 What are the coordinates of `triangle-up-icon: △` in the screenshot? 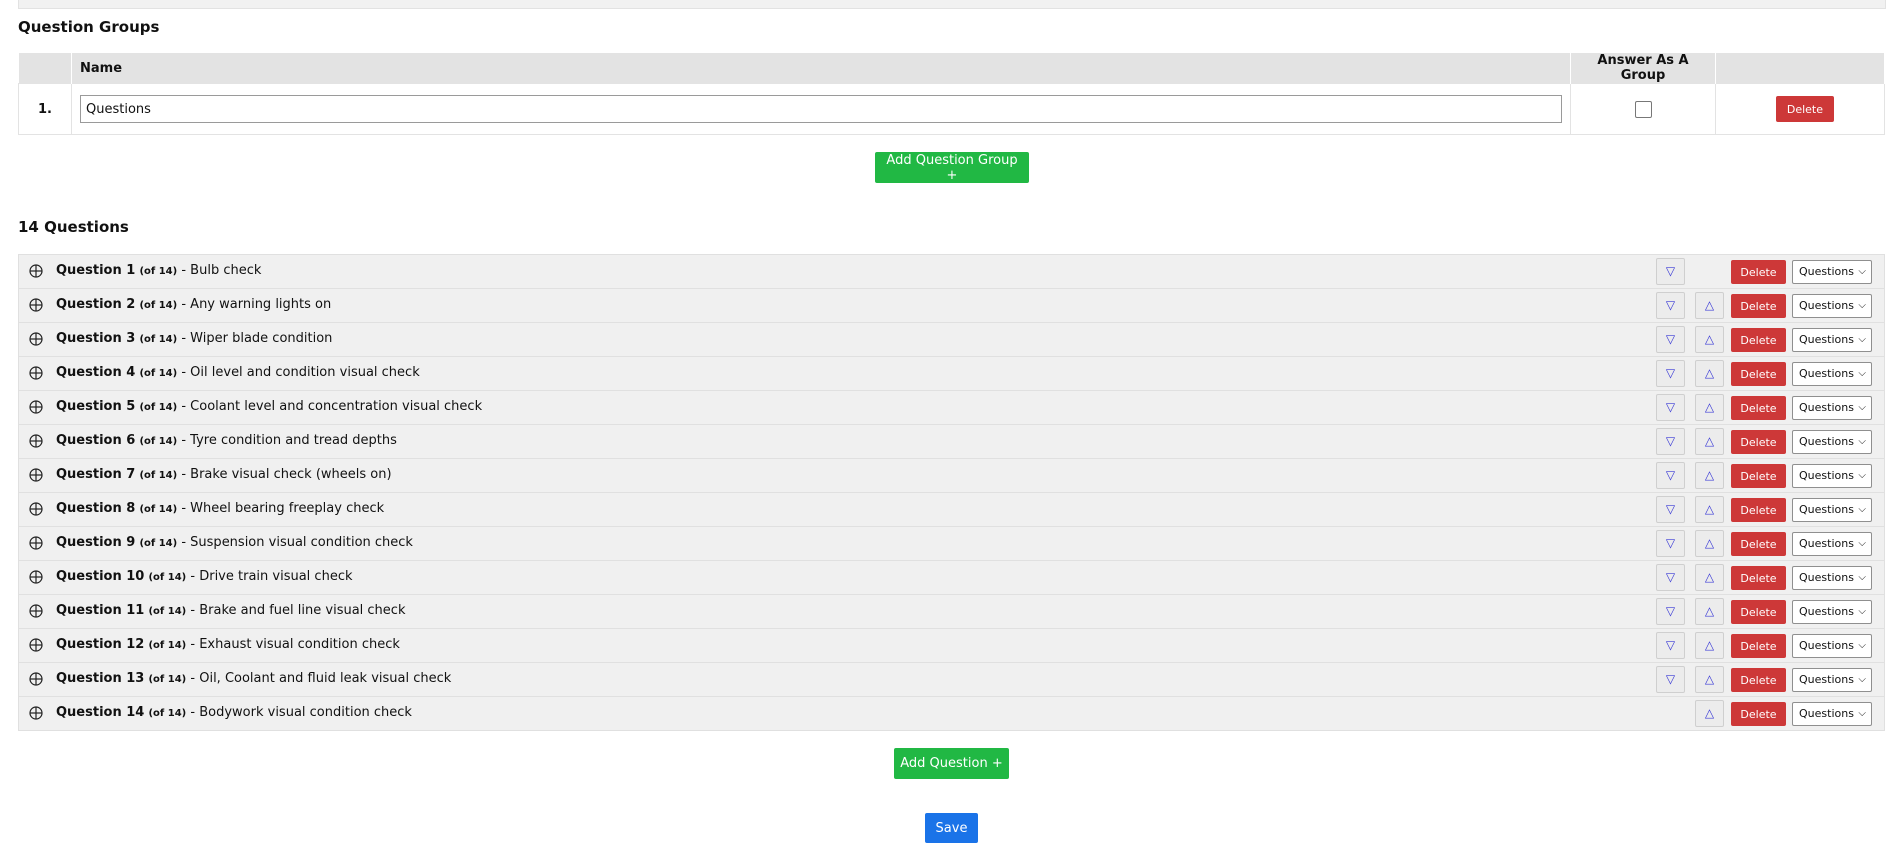 It's located at (1709, 305).